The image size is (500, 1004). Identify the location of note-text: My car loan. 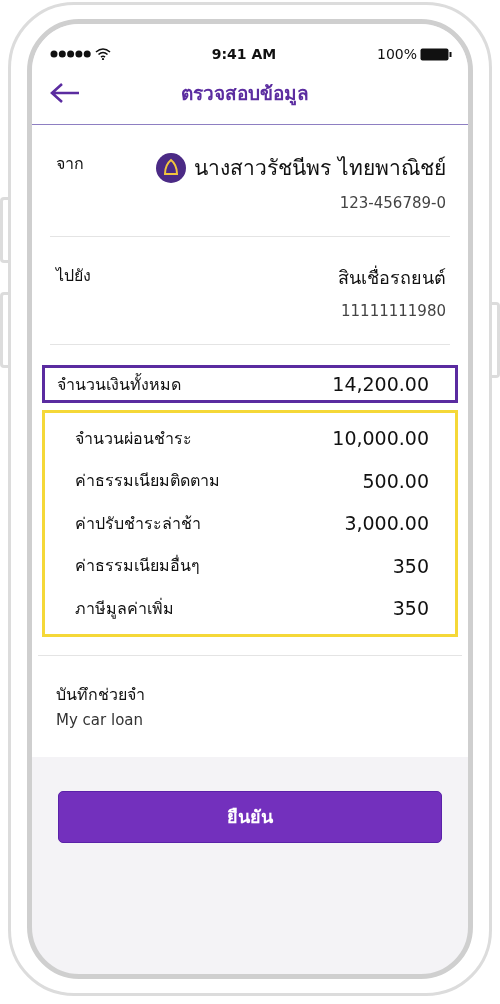
(100, 719).